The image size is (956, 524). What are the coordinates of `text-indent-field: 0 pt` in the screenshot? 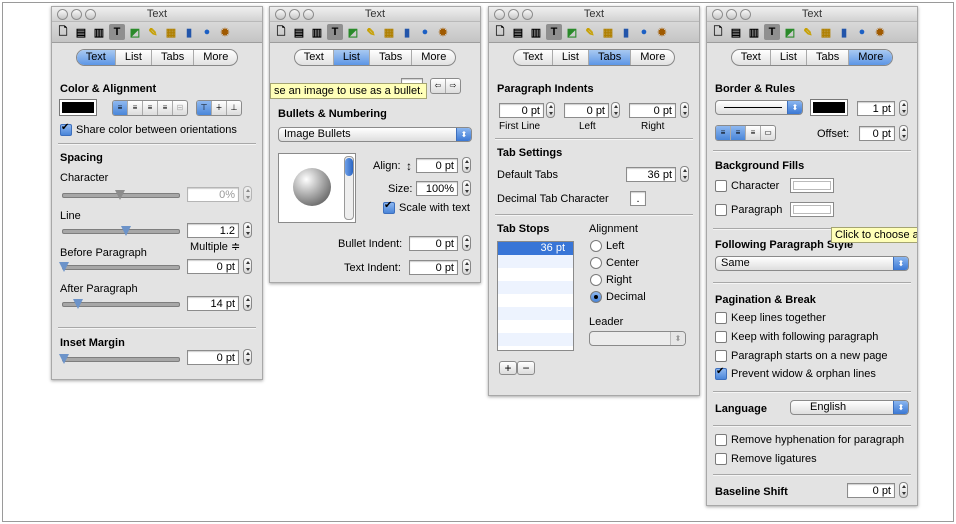 It's located at (433, 267).